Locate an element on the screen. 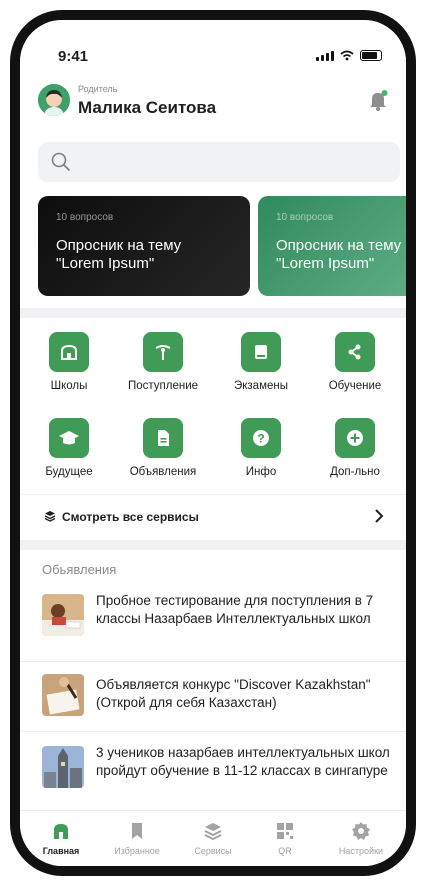 The height and width of the screenshot is (884, 426). document-icon is located at coordinates (163, 438).